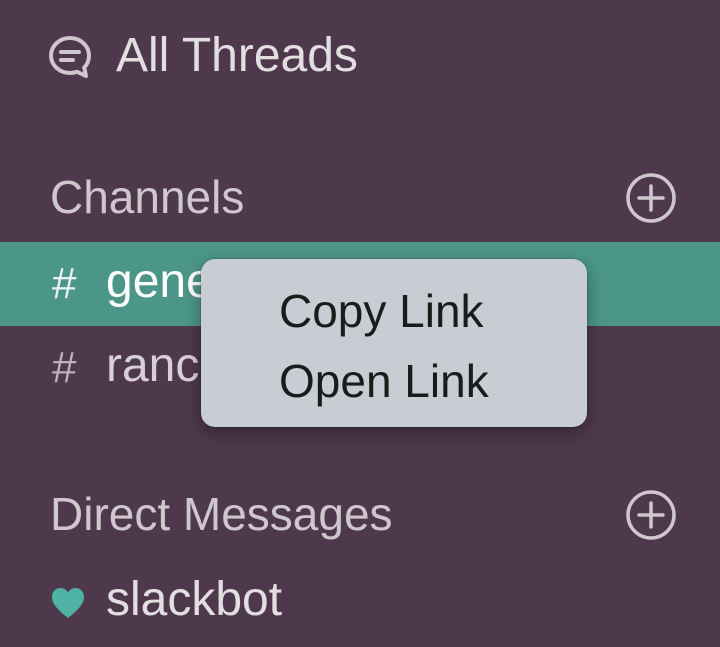 The height and width of the screenshot is (647, 720). I want to click on menu-item-label: Open Link, so click(384, 381).